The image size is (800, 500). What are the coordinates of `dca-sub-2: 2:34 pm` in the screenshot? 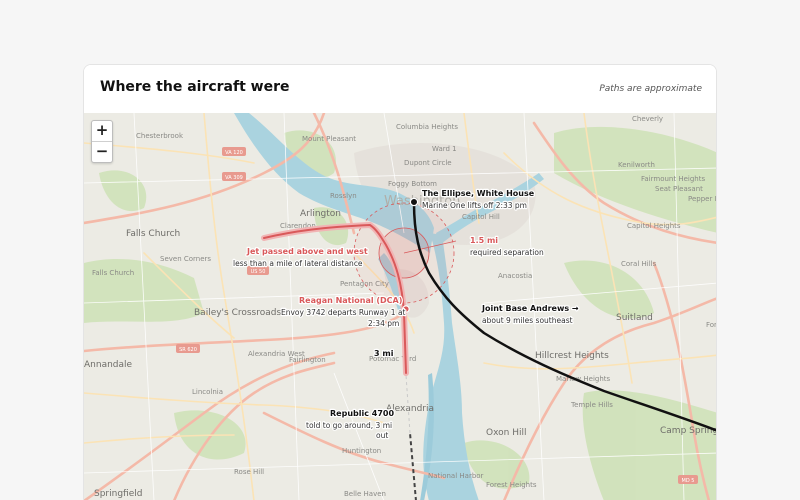 It's located at (383, 323).